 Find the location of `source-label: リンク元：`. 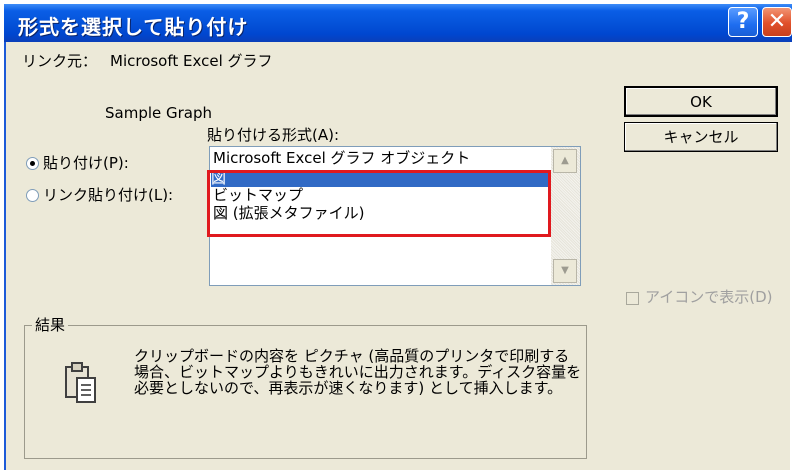

source-label: リンク元： is located at coordinates (60, 61).